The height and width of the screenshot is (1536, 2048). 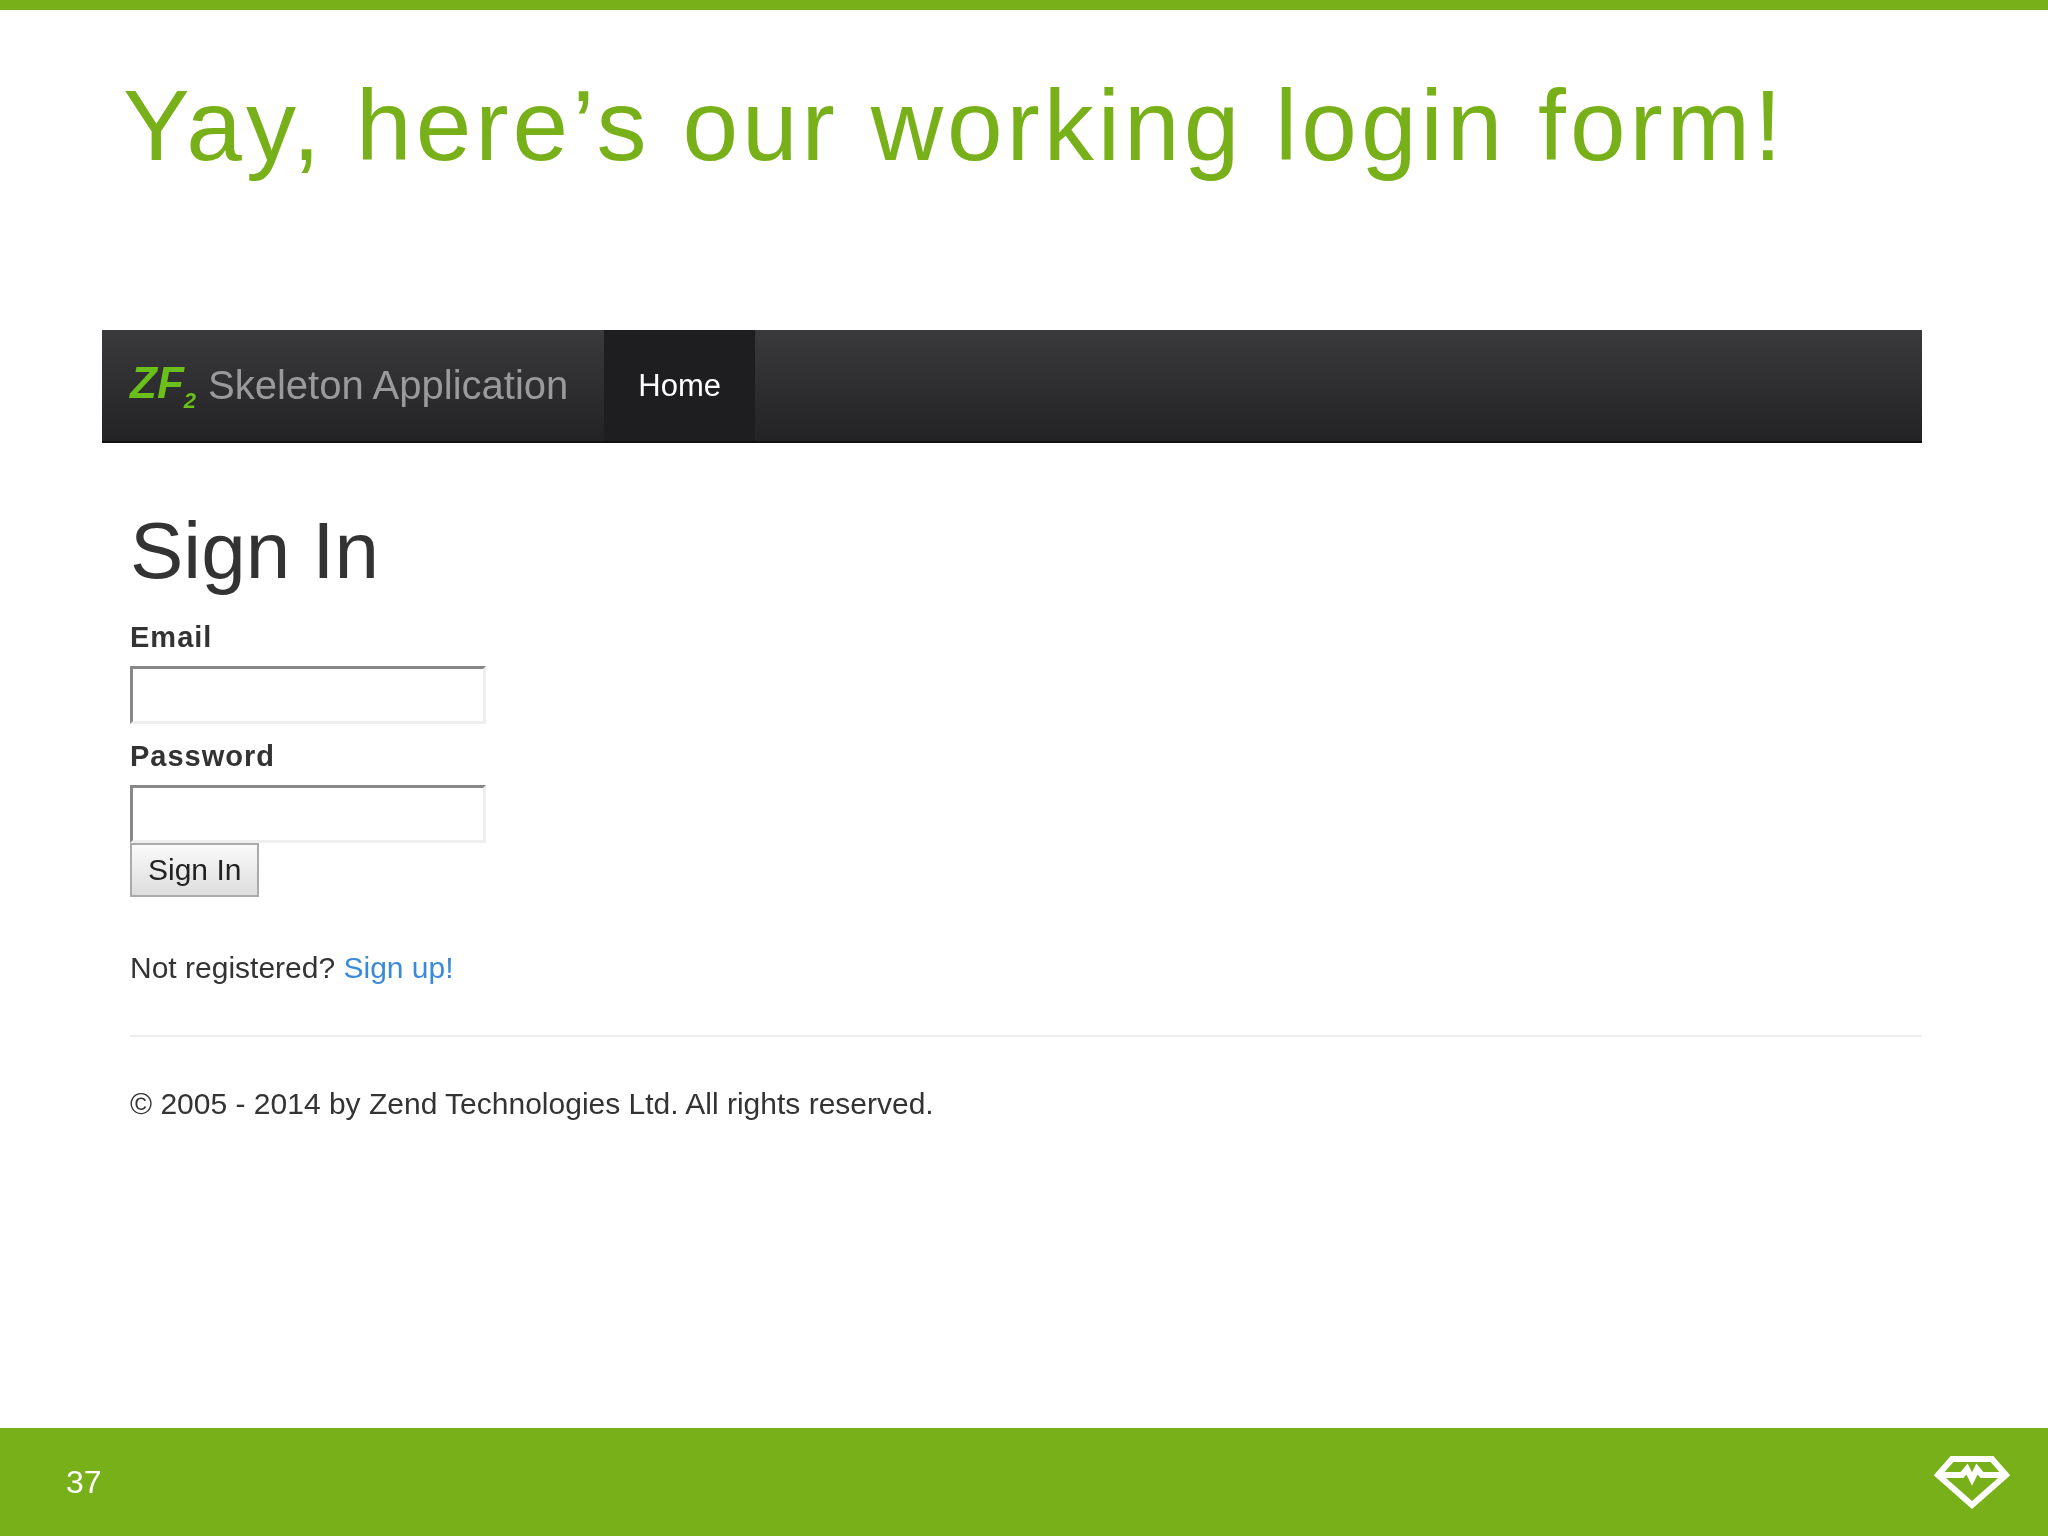 I want to click on sign-in-button: Sign In, so click(x=195, y=870).